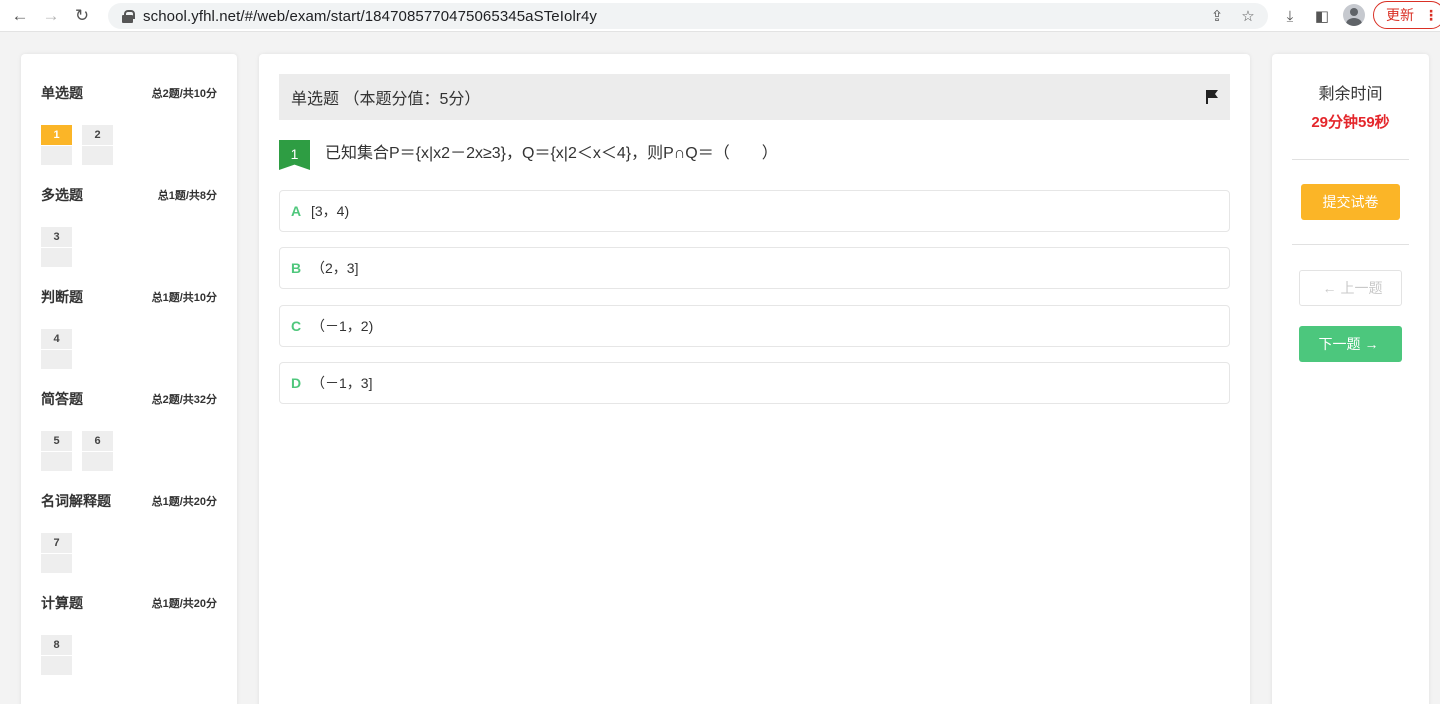  Describe the element at coordinates (56, 655) in the screenshot. I see `question-number-8: 8` at that location.